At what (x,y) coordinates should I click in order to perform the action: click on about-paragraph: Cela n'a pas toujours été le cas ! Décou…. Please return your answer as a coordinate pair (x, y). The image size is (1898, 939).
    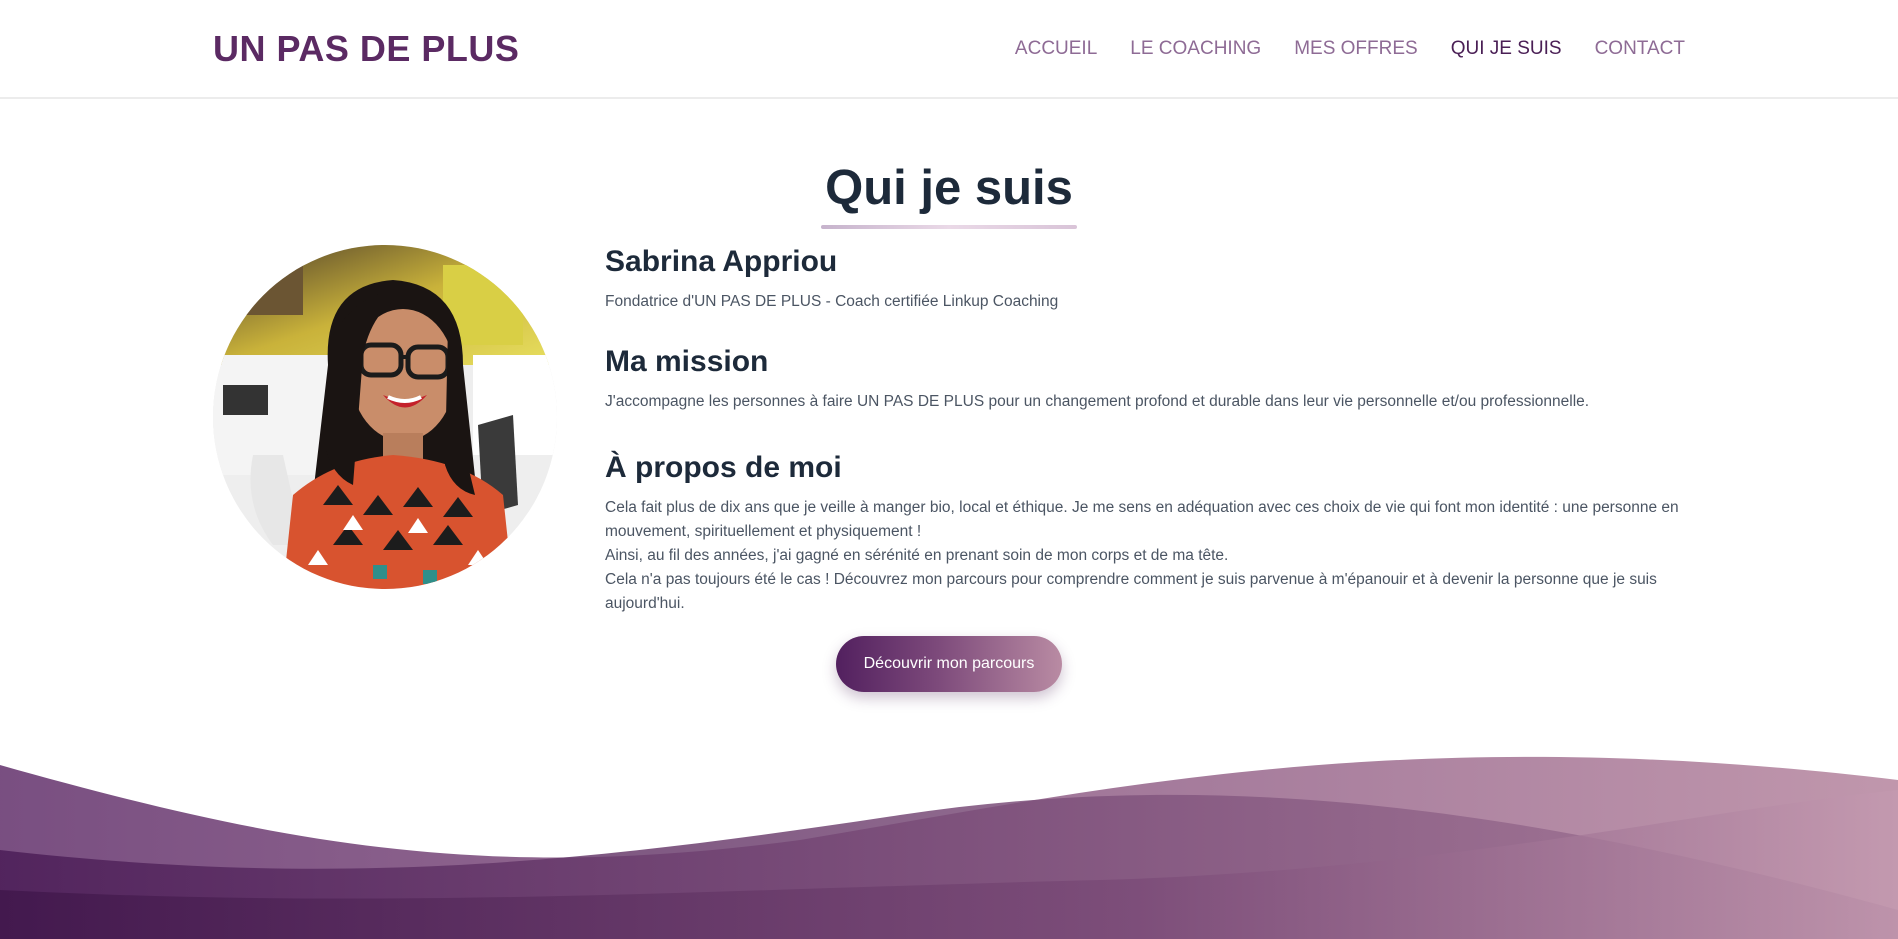
    Looking at the image, I should click on (1131, 591).